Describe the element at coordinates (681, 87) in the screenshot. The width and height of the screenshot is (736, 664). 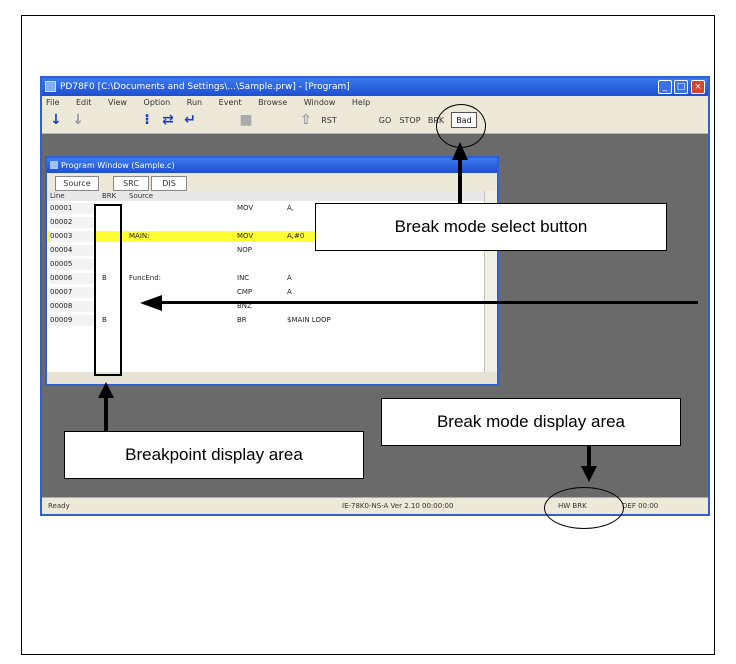
I see `maximize-button: □` at that location.